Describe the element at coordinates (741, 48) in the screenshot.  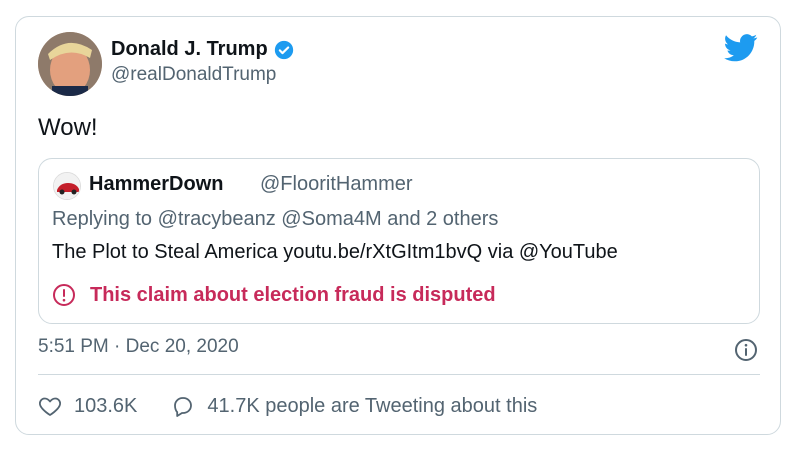
I see `twitter-bird-icon` at that location.